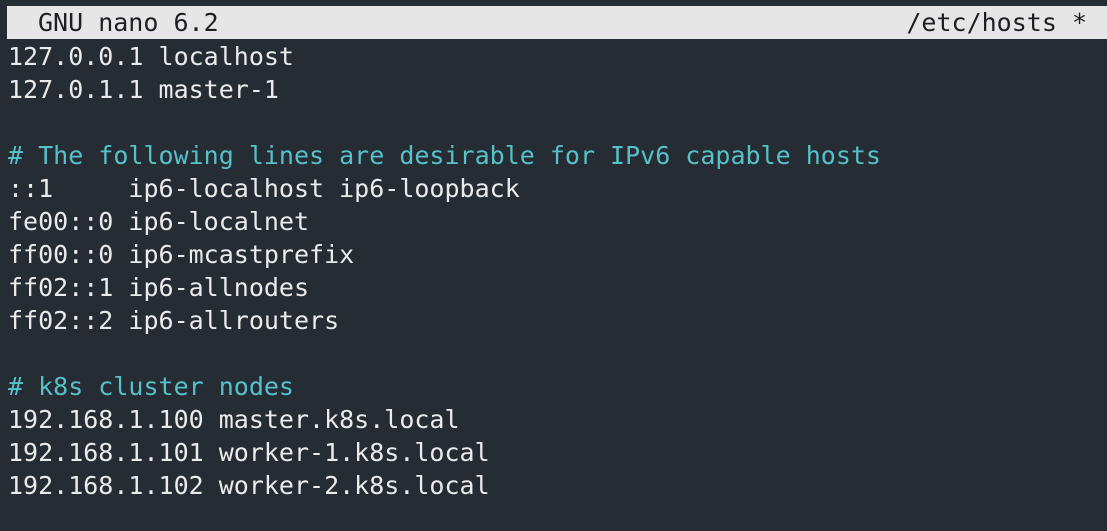 This screenshot has height=531, width=1107. Describe the element at coordinates (557, 485) in the screenshot. I see `file-line: 192.168.1.102 worker-2.k8s.local` at that location.